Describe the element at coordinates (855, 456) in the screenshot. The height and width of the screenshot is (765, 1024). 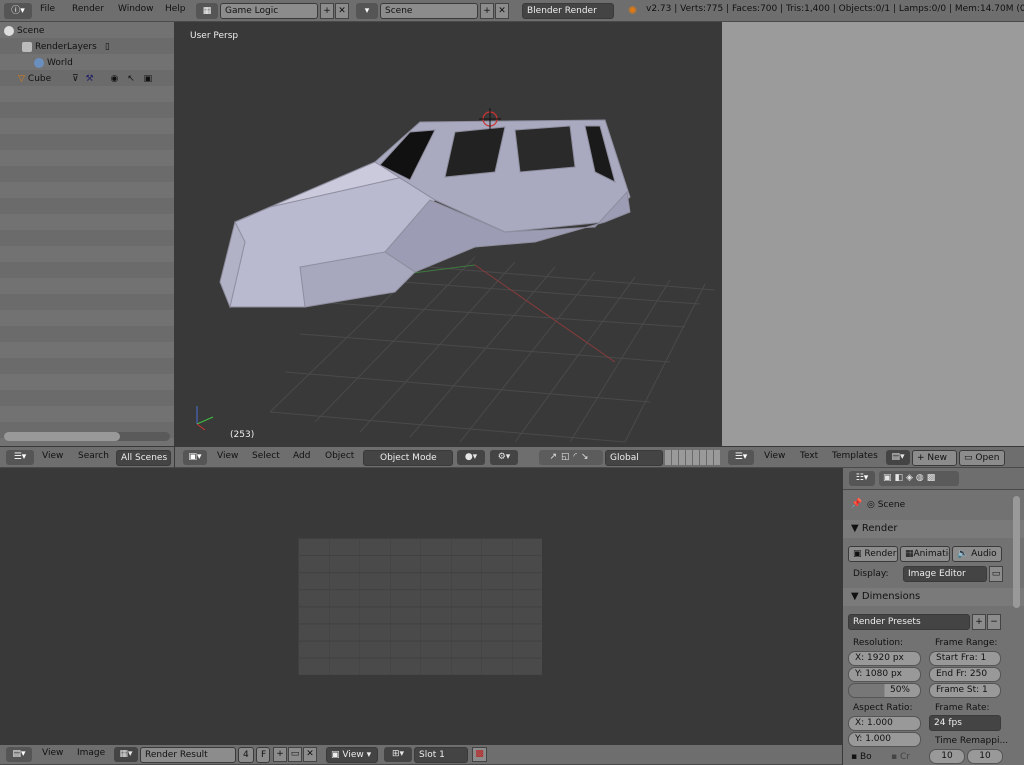
I see `text-templates-menu: Templates` at that location.